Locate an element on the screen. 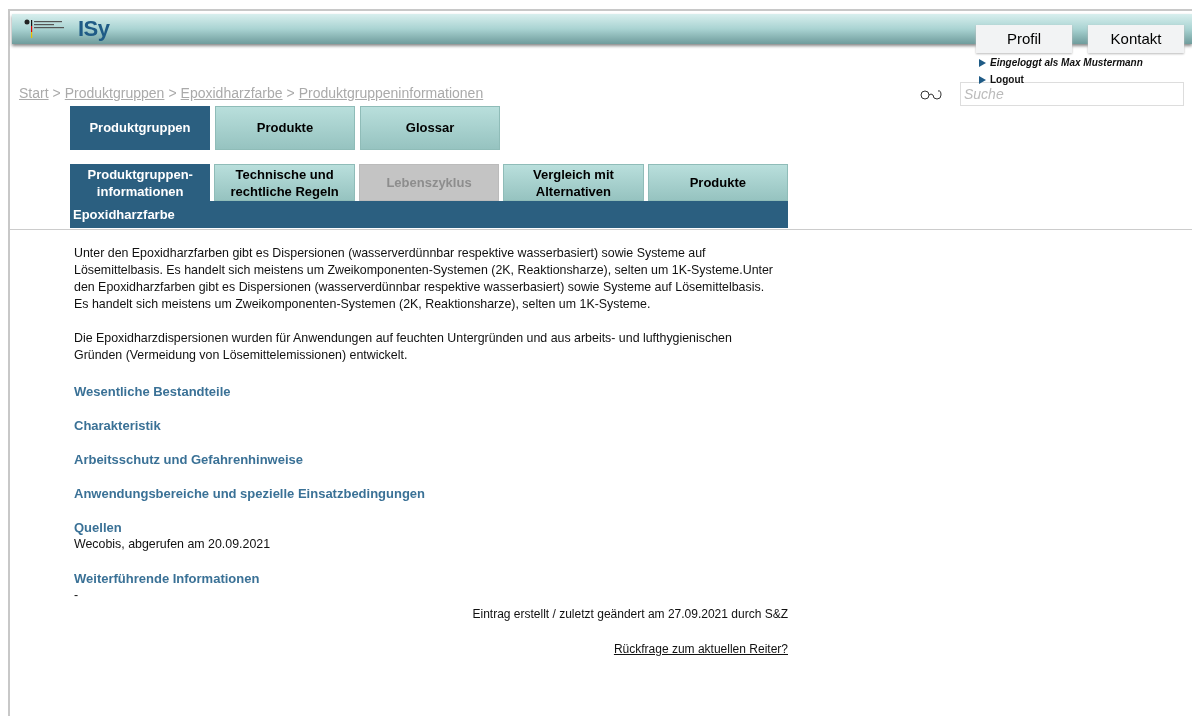 The width and height of the screenshot is (1192, 716). sub-tab: Technische und rechtliche Regeln is located at coordinates (284, 182).